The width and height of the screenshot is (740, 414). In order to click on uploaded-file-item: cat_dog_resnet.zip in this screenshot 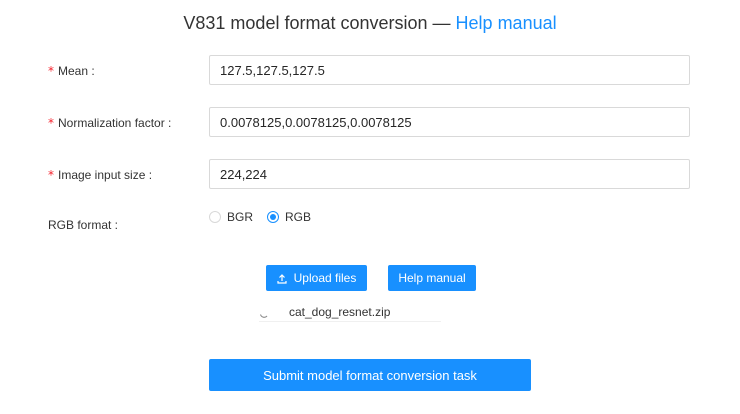, I will do `click(350, 312)`.